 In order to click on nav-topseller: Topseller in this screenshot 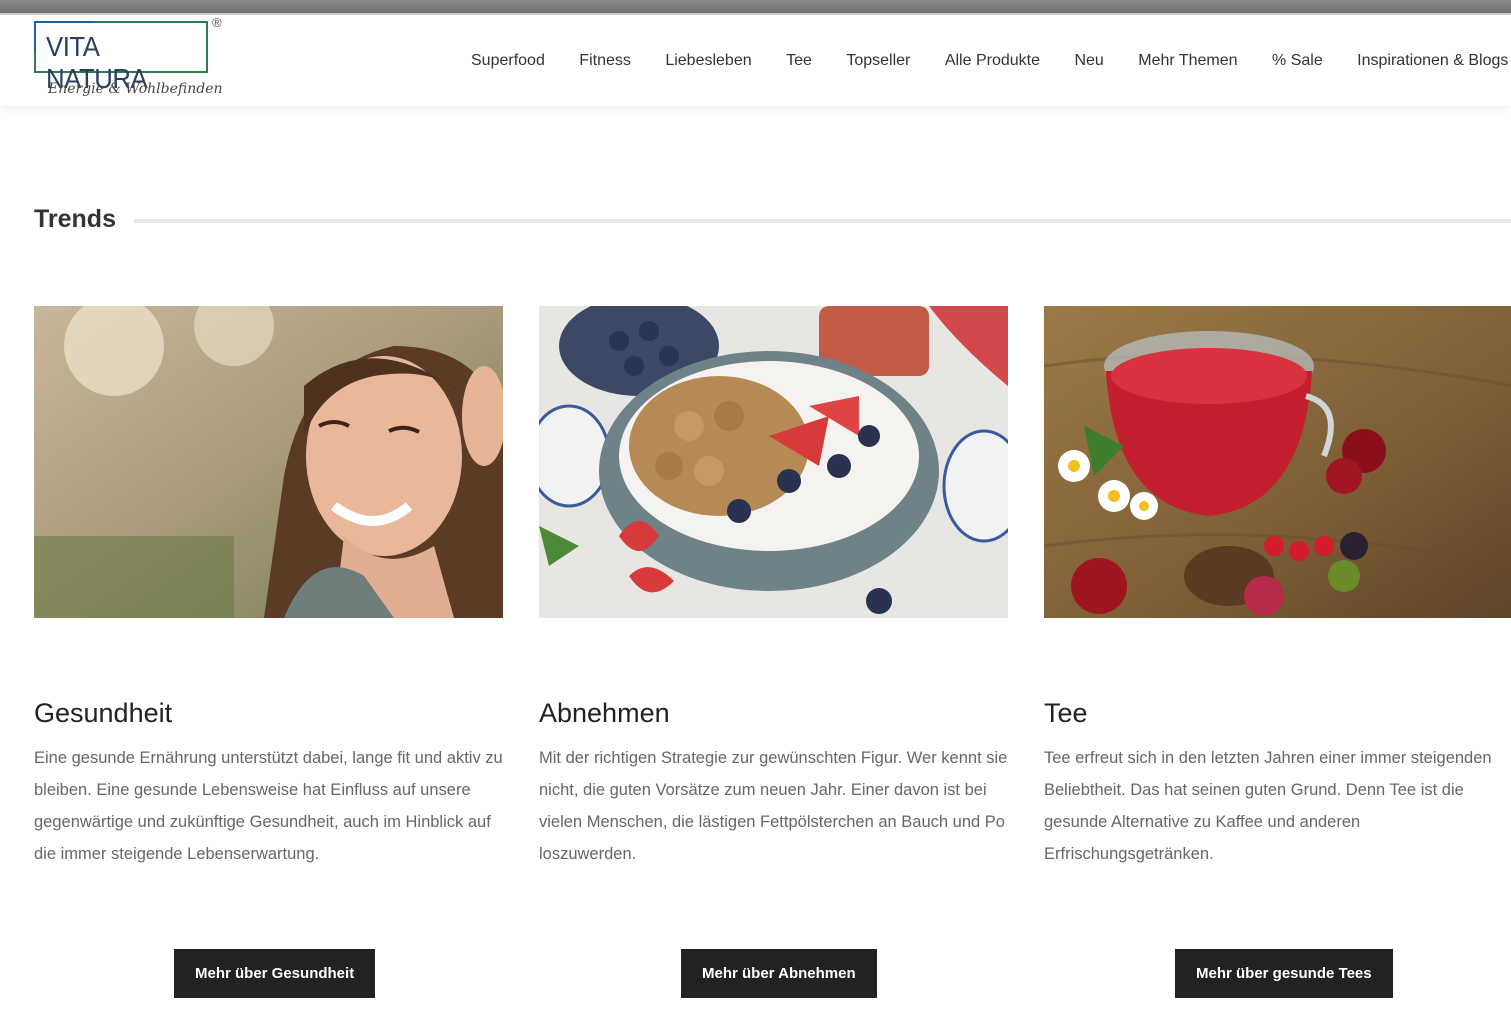, I will do `click(878, 61)`.